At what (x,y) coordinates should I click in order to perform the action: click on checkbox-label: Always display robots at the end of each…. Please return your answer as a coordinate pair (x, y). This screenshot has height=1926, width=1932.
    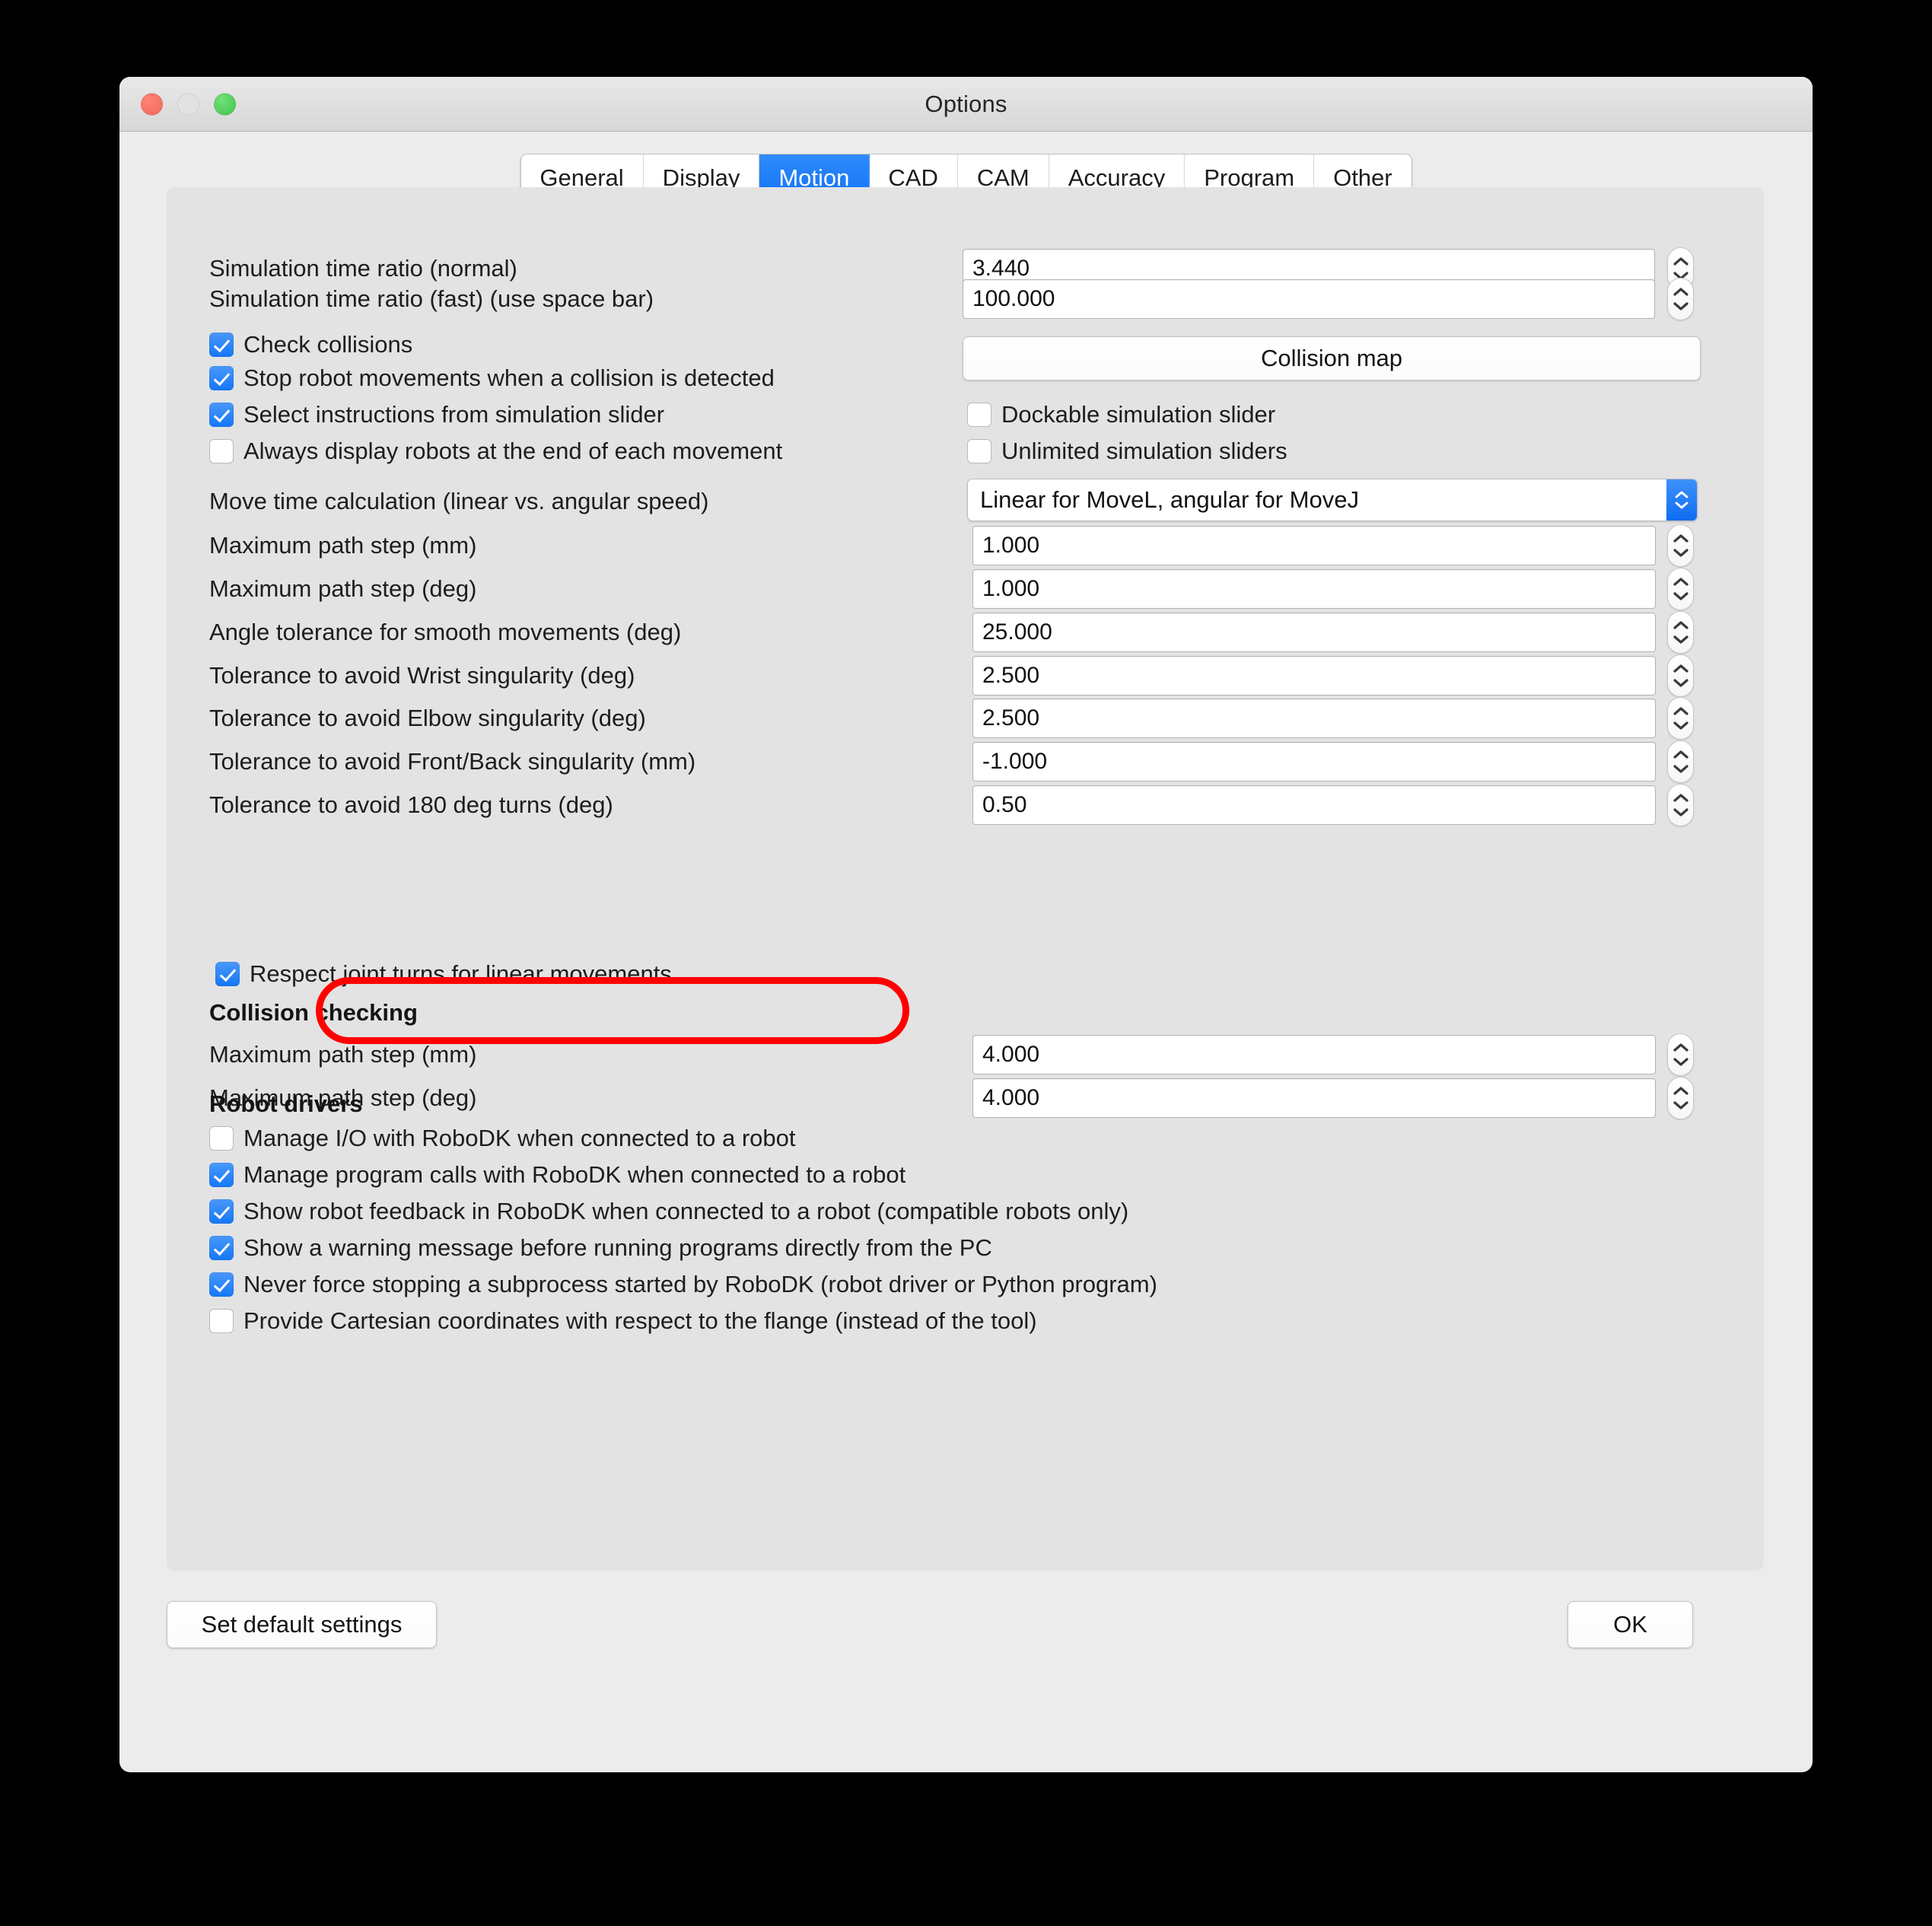
    Looking at the image, I should click on (513, 451).